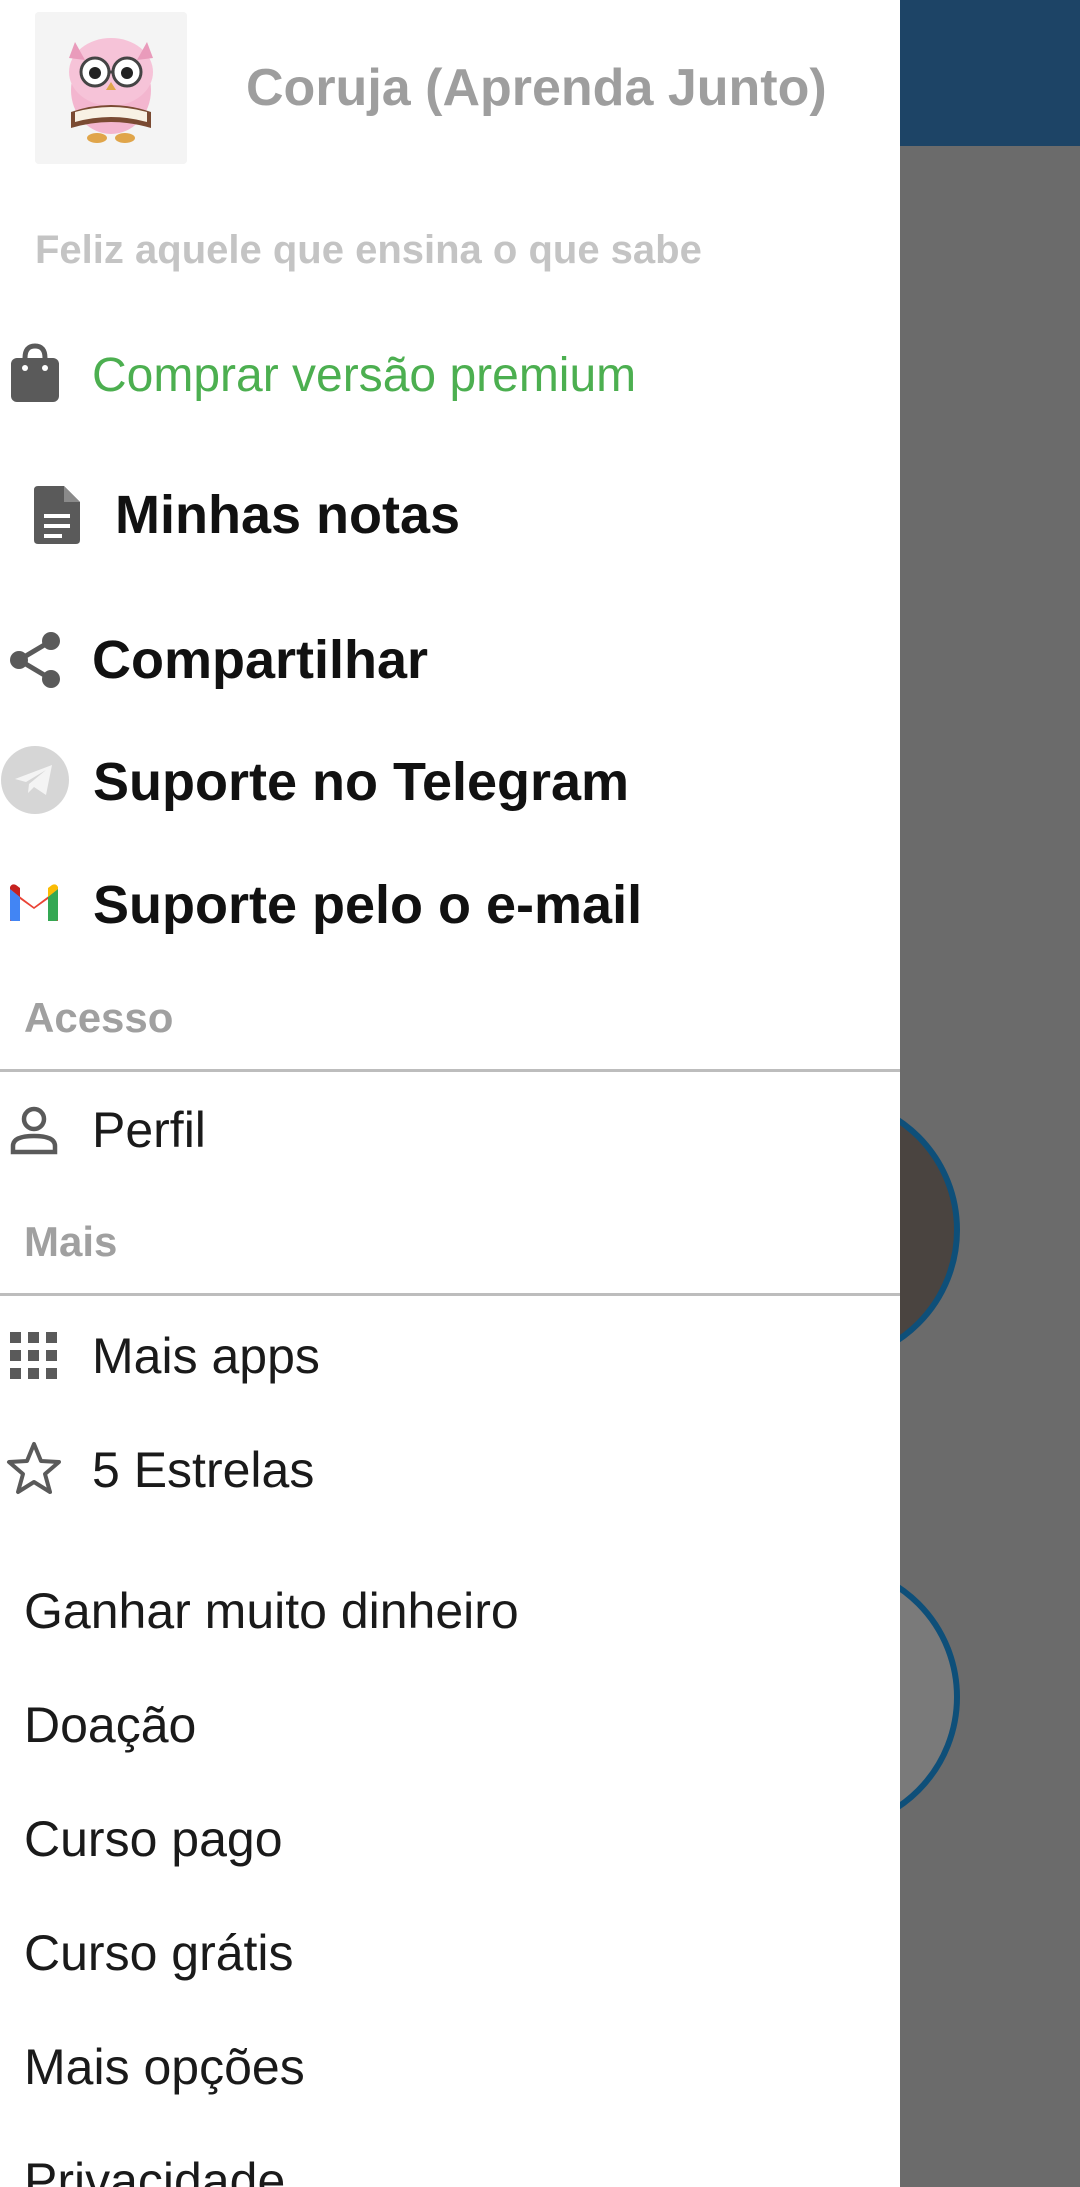  What do you see at coordinates (35, 660) in the screenshot?
I see `share-icon` at bounding box center [35, 660].